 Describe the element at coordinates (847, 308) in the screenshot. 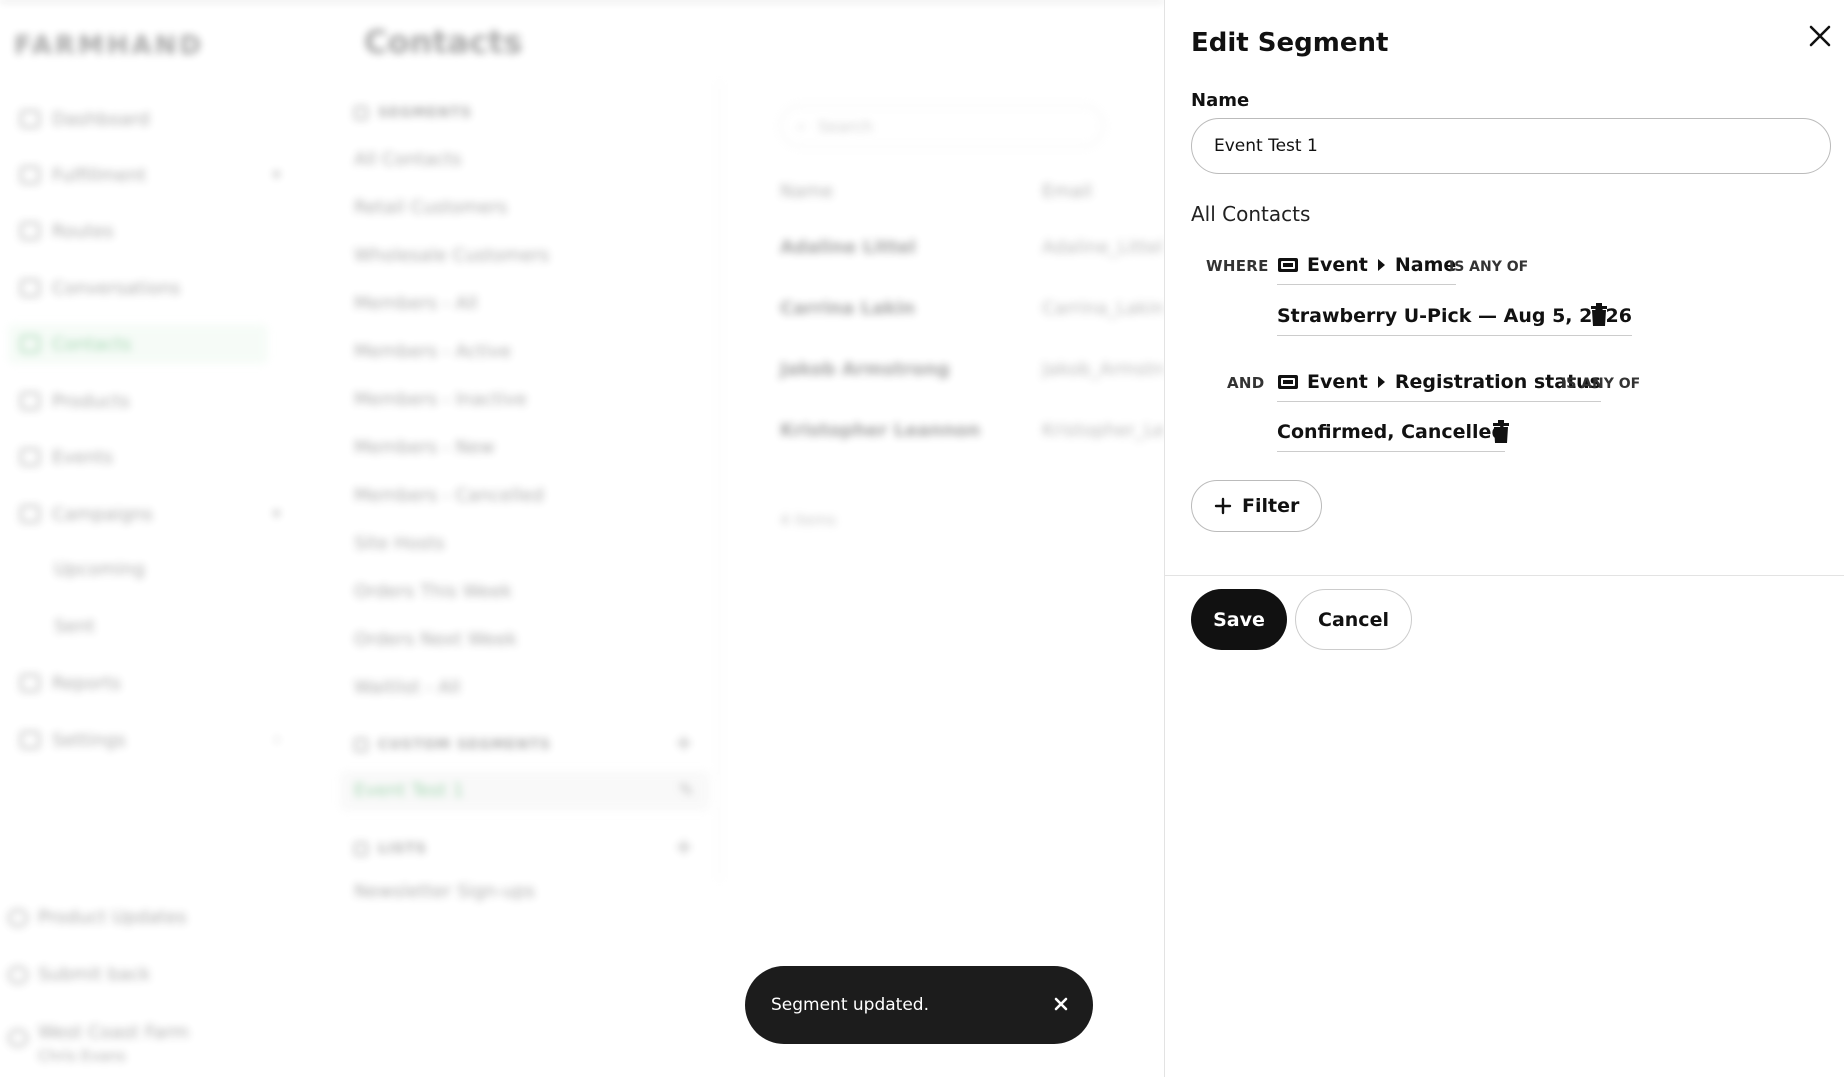

I see `contact-name: Carrina Lakin` at that location.